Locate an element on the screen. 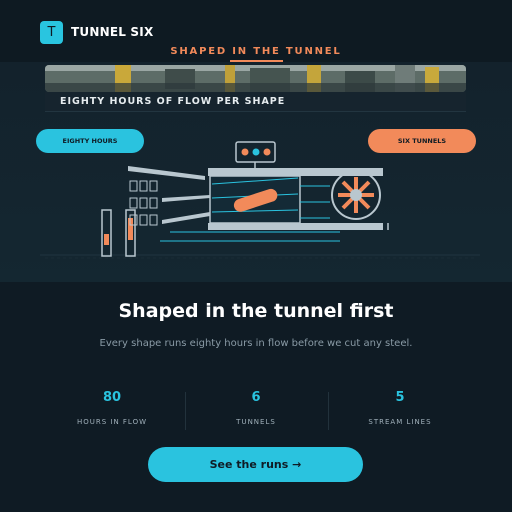 The image size is (512, 512). stat-tunnels: 6 TUNNELS is located at coordinates (256, 408).